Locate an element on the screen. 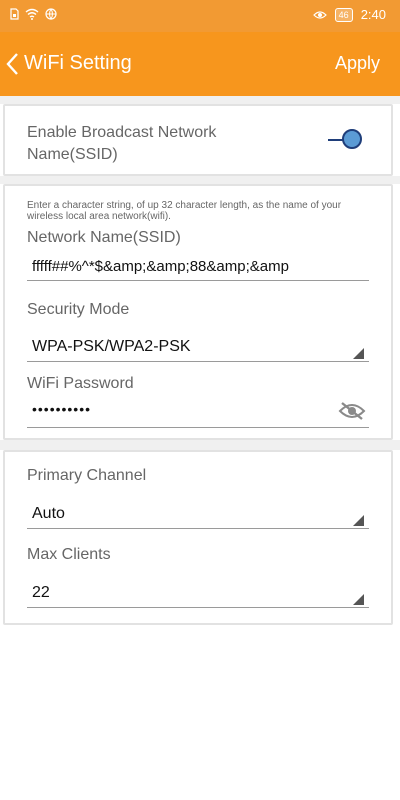  apply-button: Apply is located at coordinates (357, 63).